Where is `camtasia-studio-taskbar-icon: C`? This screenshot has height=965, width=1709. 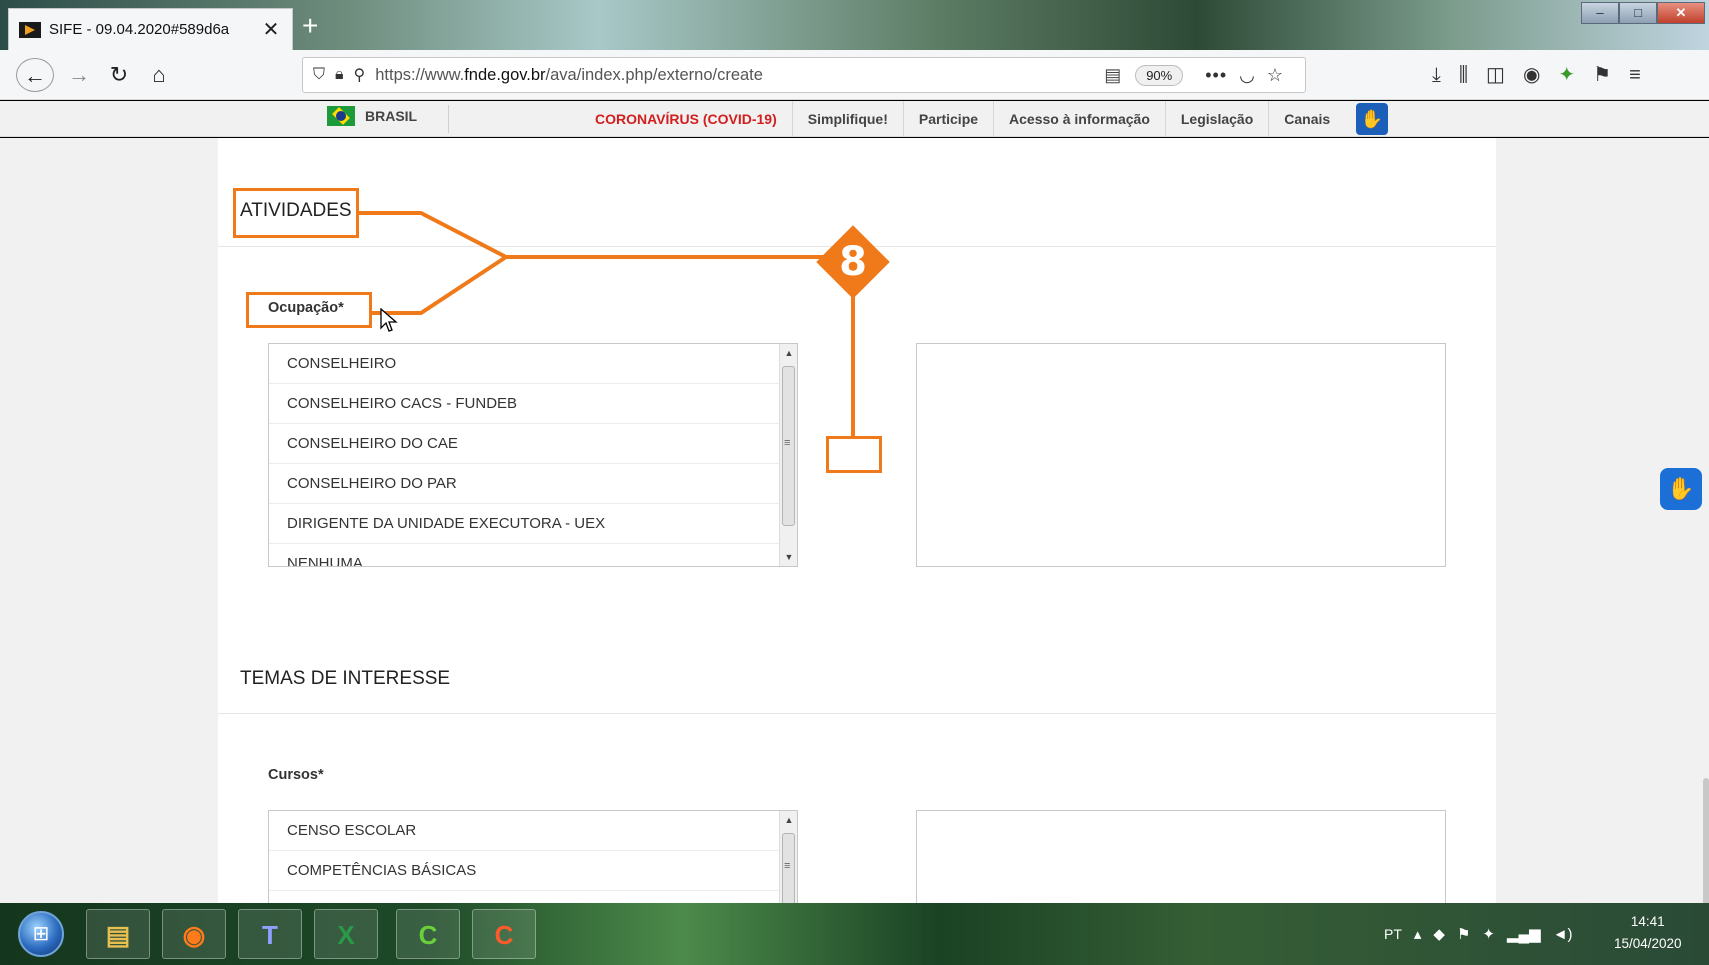 camtasia-studio-taskbar-icon: C is located at coordinates (504, 934).